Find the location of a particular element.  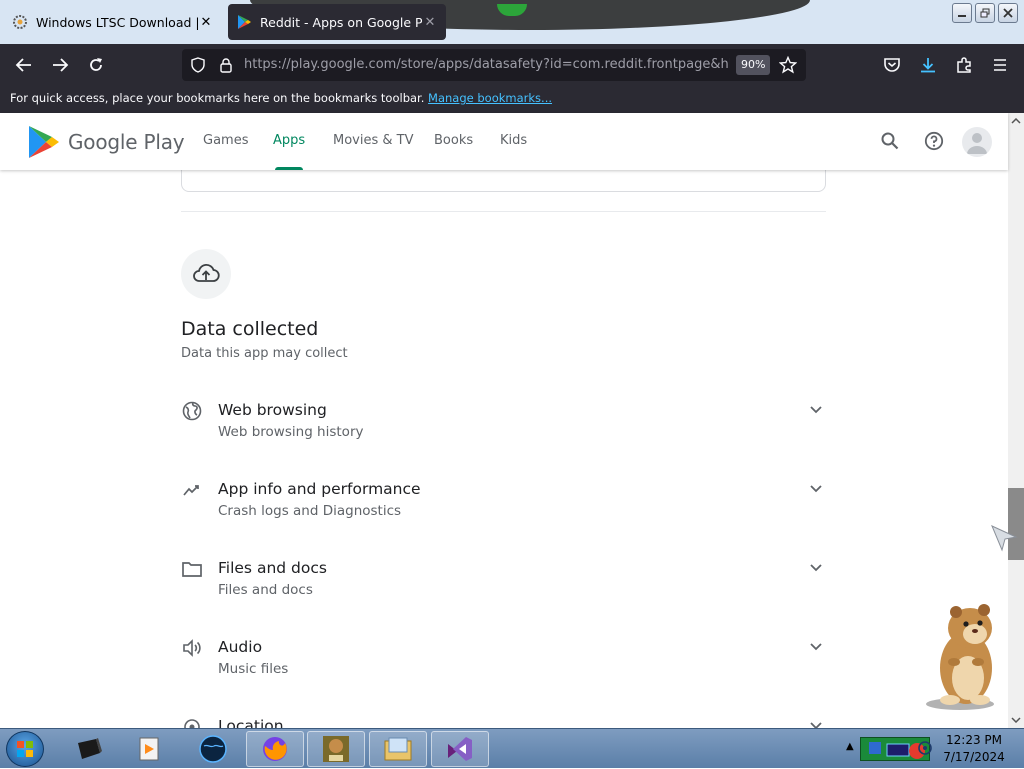

star-bookmark-icon is located at coordinates (788, 65).